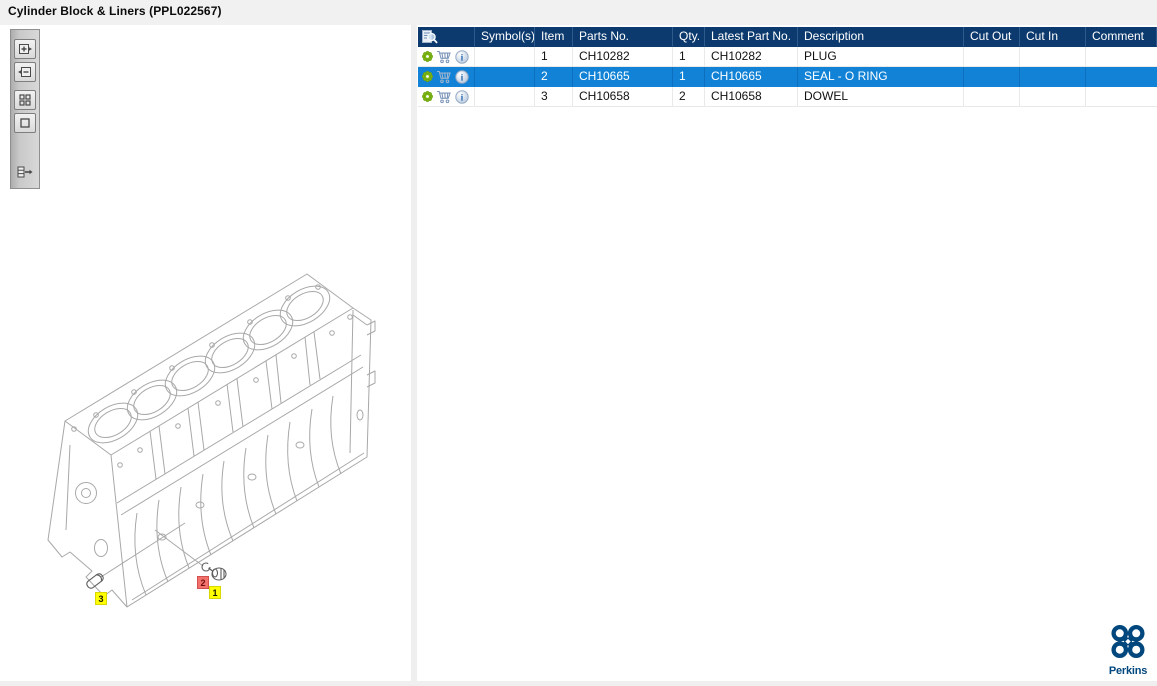 Image resolution: width=1157 pixels, height=686 pixels. I want to click on perkins-branding: Perkins, so click(1128, 650).